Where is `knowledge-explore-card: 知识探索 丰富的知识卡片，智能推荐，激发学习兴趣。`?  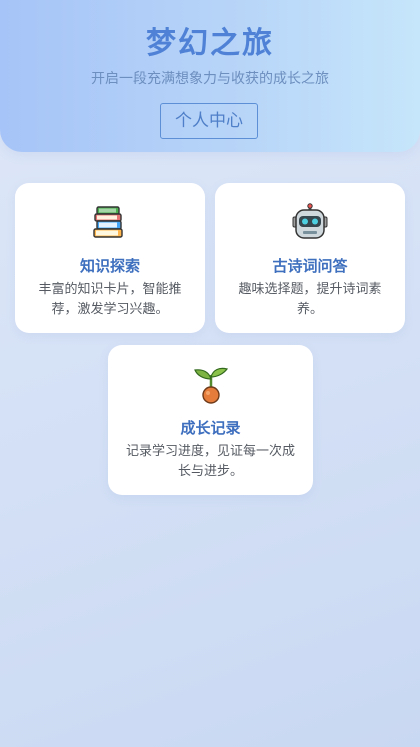
knowledge-explore-card: 知识探索 丰富的知识卡片，智能推荐，激发学习兴趣。 is located at coordinates (110, 258).